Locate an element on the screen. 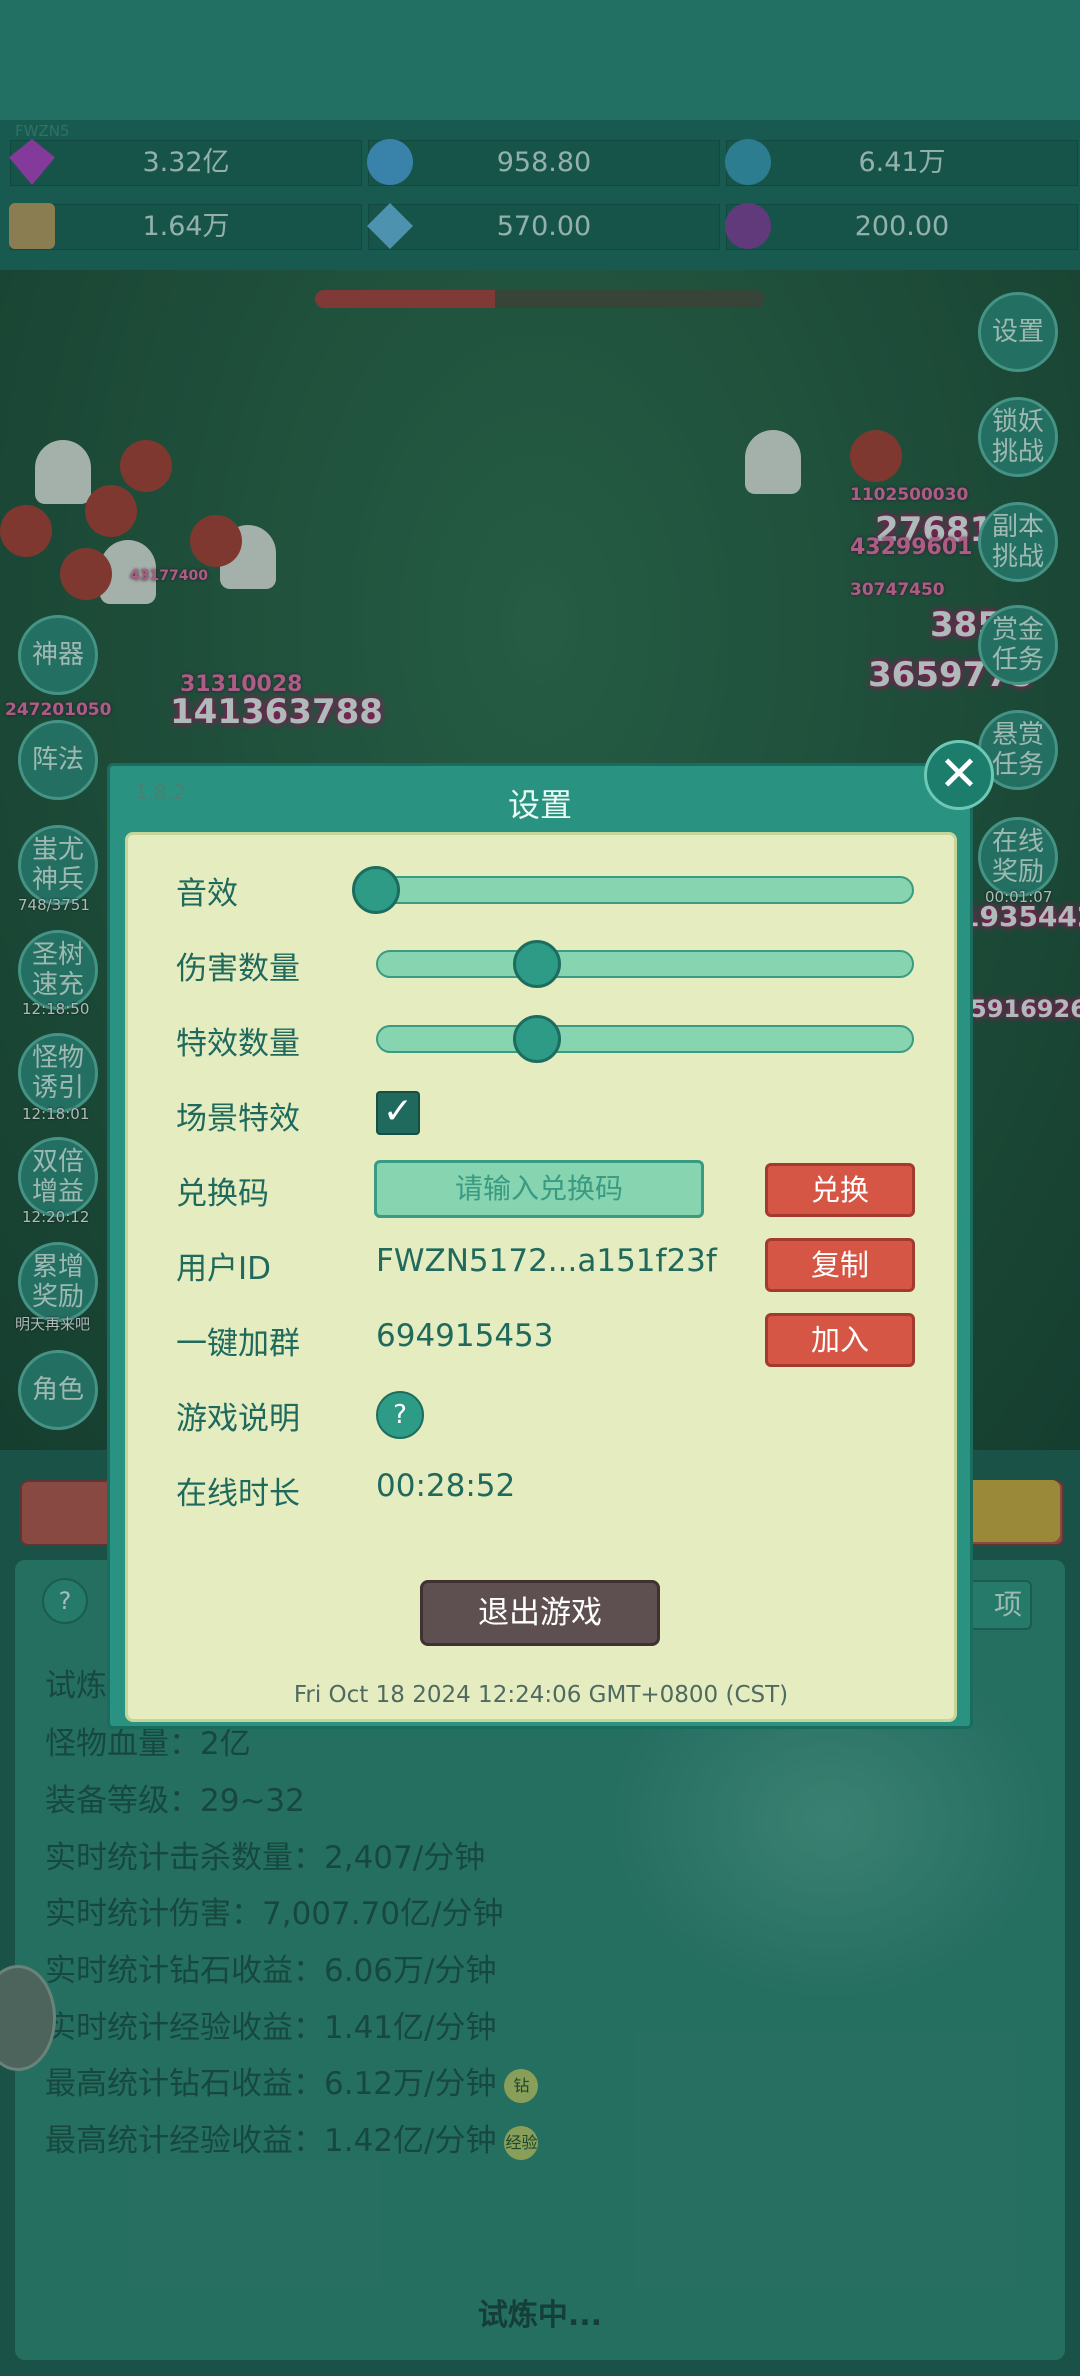 The image size is (1080, 2376). scene-effect-checkbox: ✓ is located at coordinates (398, 1113).